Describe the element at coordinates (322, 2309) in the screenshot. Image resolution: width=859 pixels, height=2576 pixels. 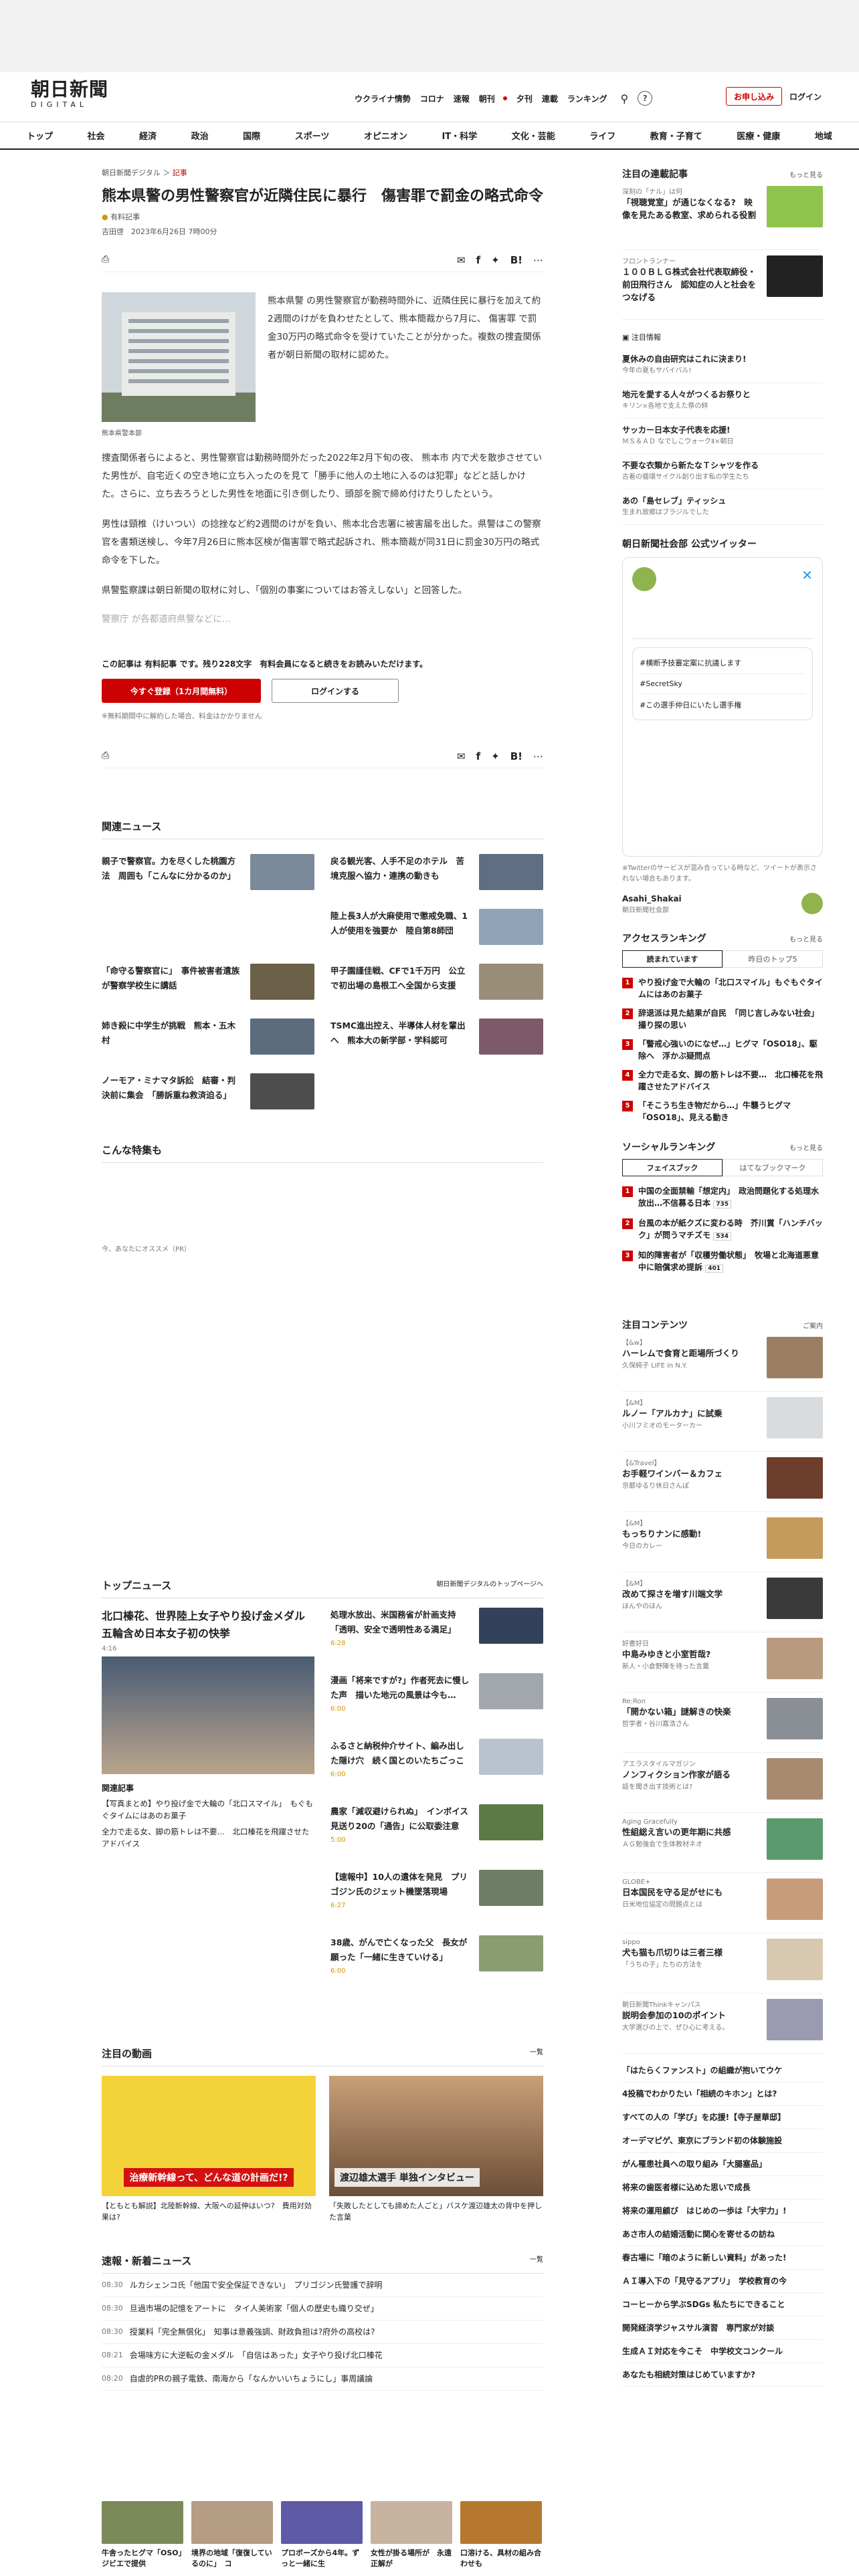
I see `breaking-item: 08:30 旦過市場の記憶をアートに タイ人美術家「個人の歴史も織り交ぜ」` at that location.